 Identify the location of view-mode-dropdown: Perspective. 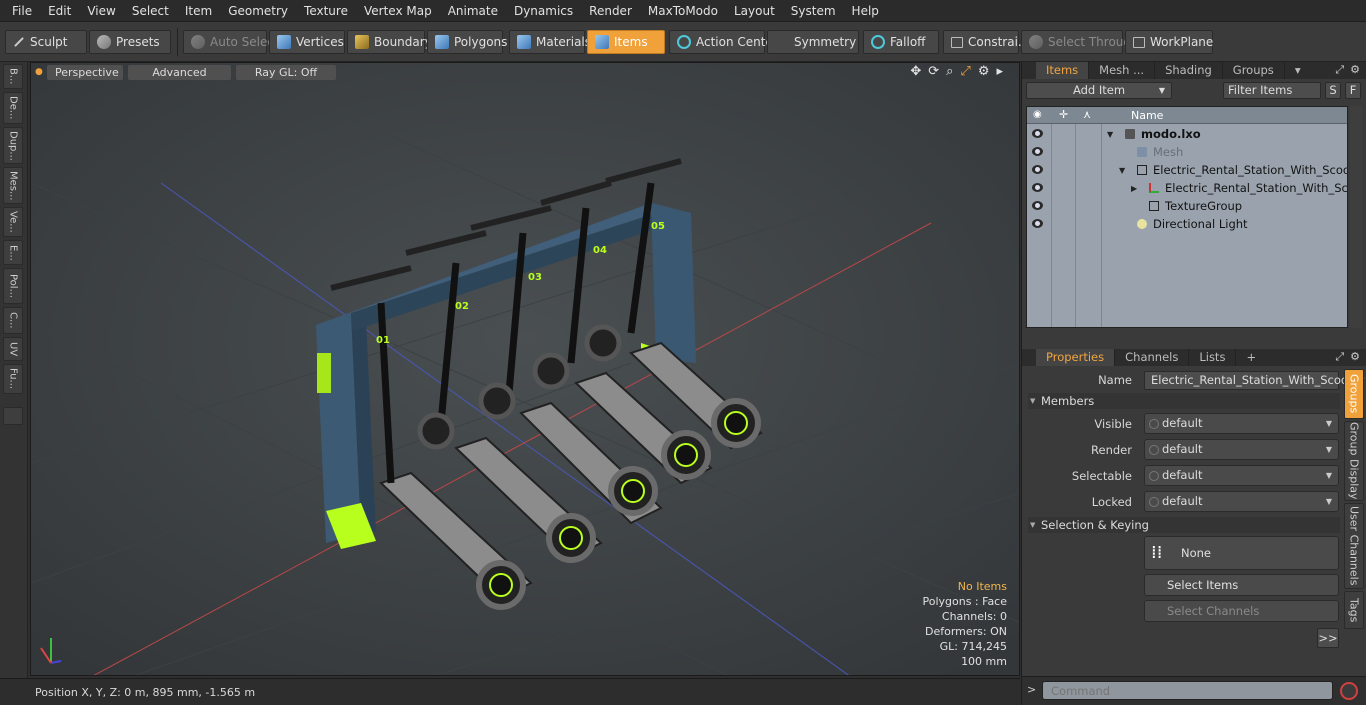
(85, 72).